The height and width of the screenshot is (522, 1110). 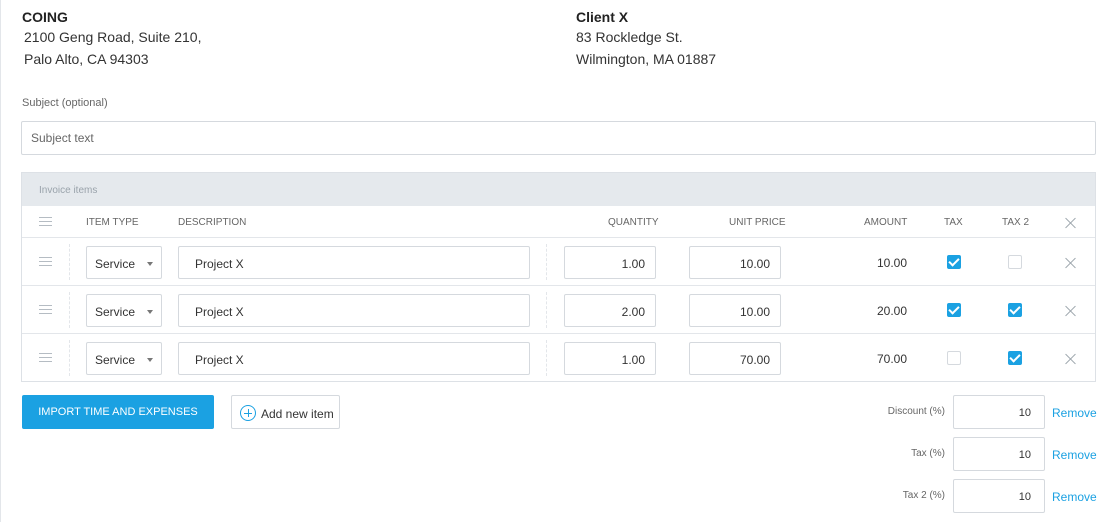 What do you see at coordinates (891, 359) in the screenshot?
I see `amount-value: 70.00` at bounding box center [891, 359].